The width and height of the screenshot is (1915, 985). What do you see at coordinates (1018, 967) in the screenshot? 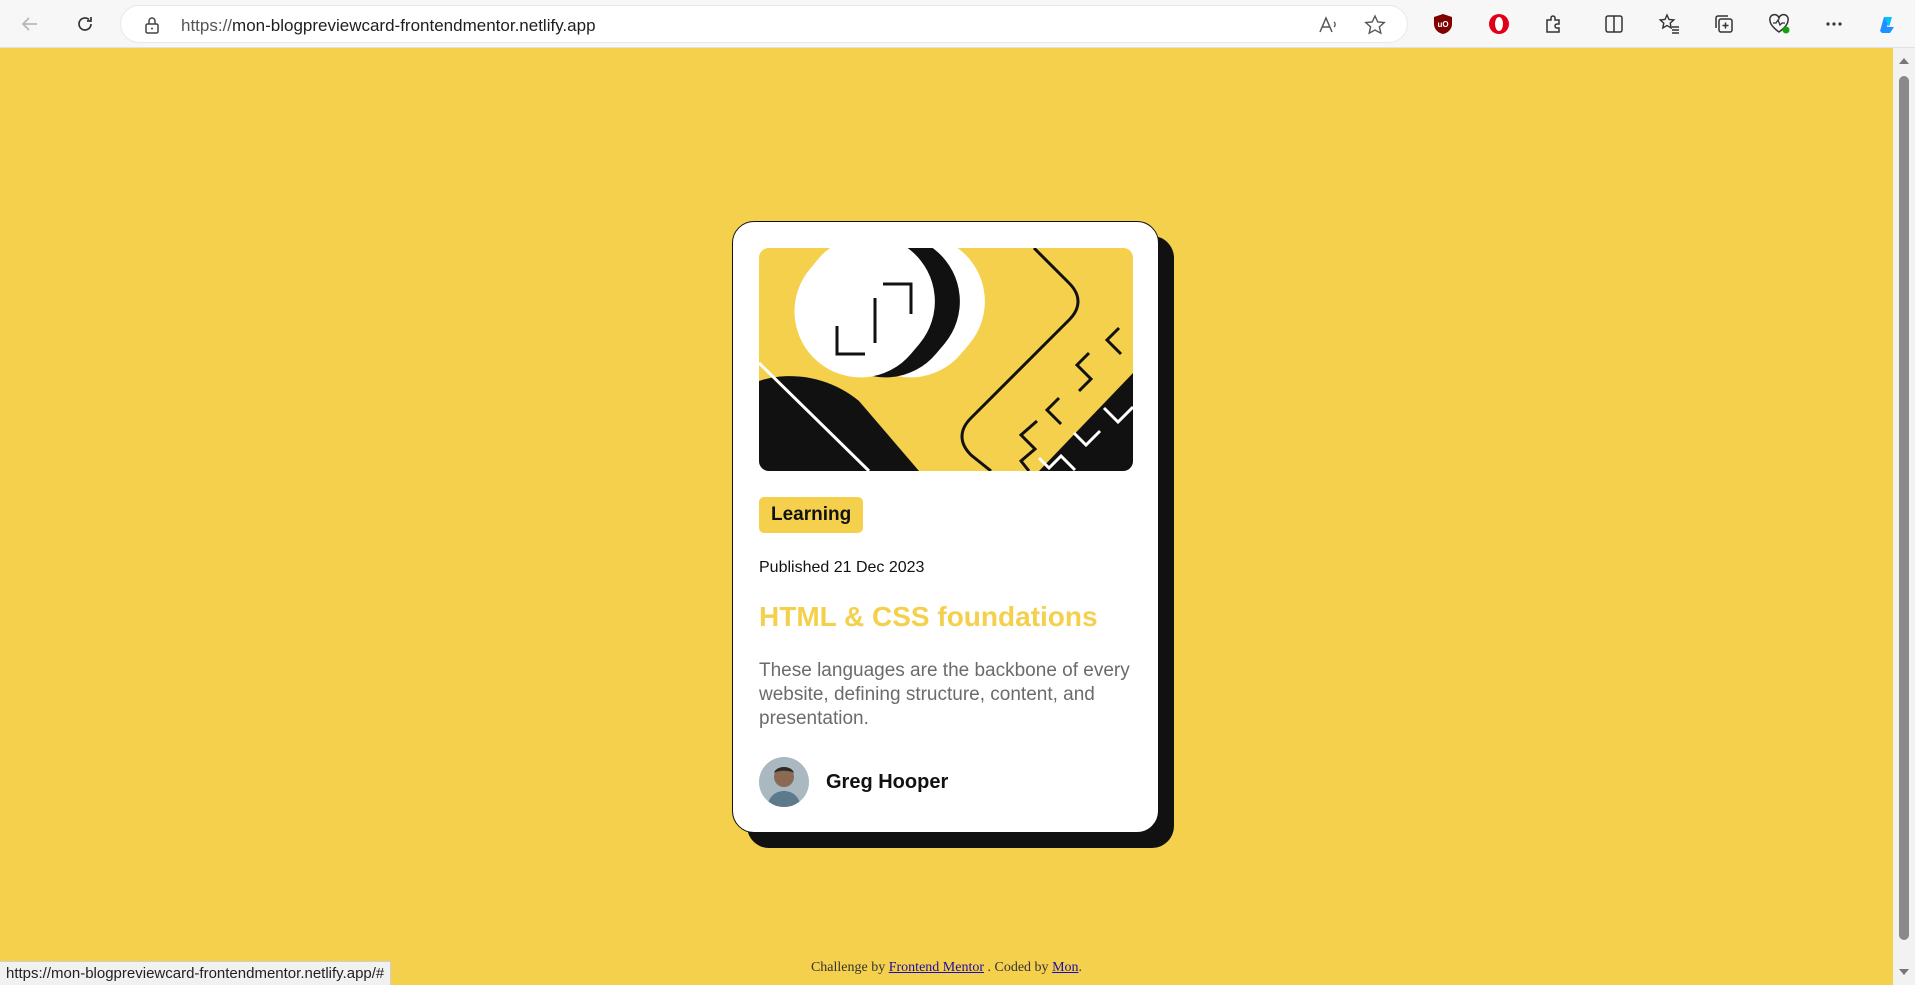
I see `footer-middle: . Coded by` at bounding box center [1018, 967].